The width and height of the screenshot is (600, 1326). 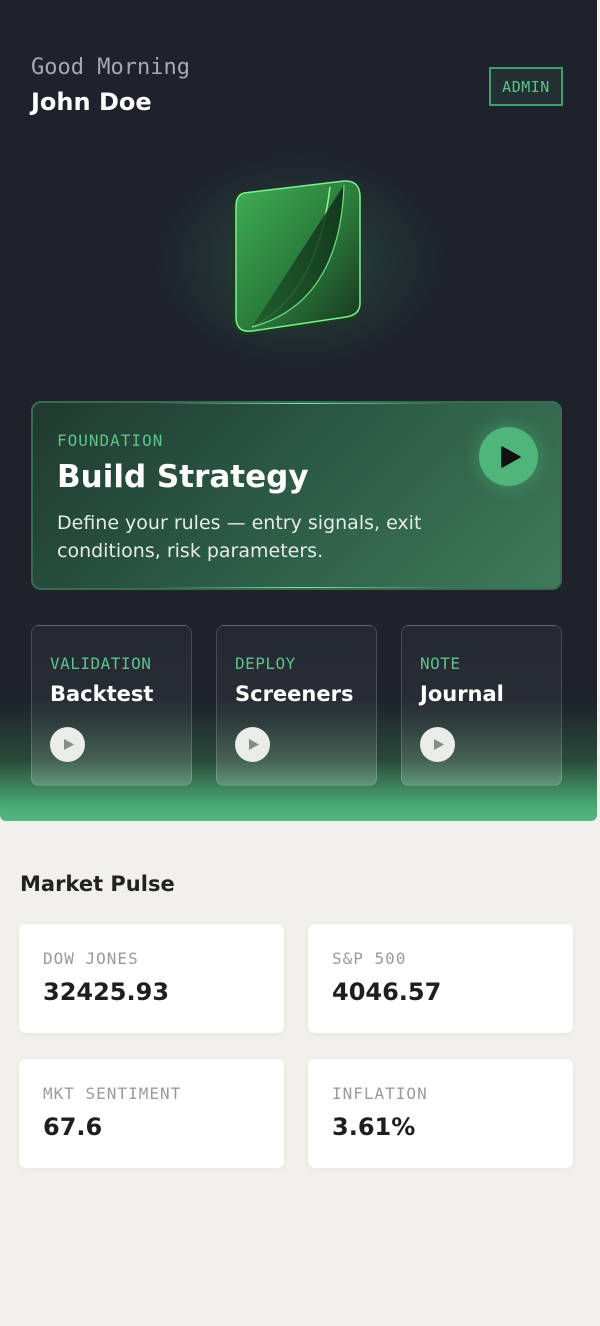 I want to click on module-kicker: DEPLOY, so click(x=265, y=663).